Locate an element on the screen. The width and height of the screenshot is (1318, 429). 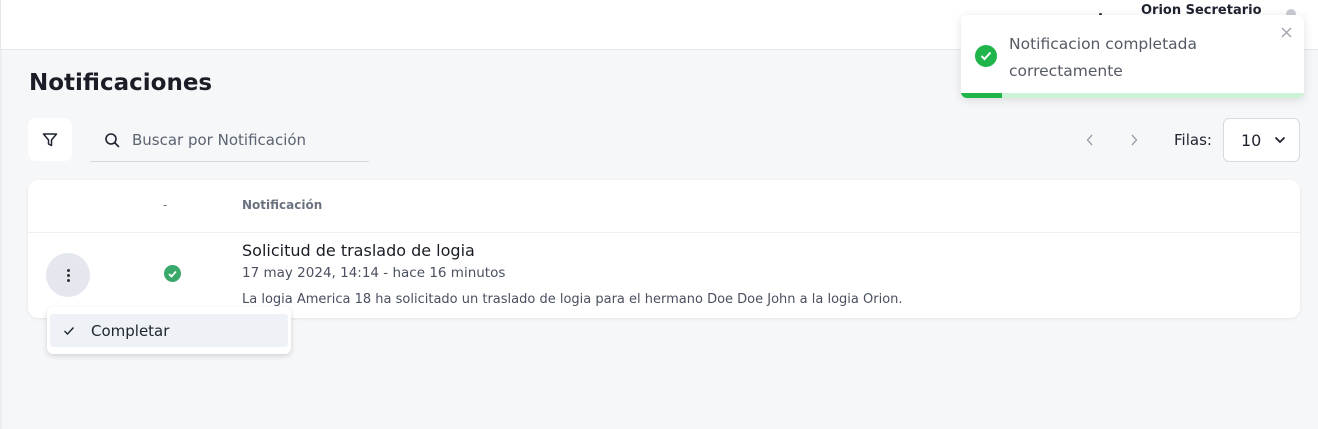
filter-button is located at coordinates (50, 139).